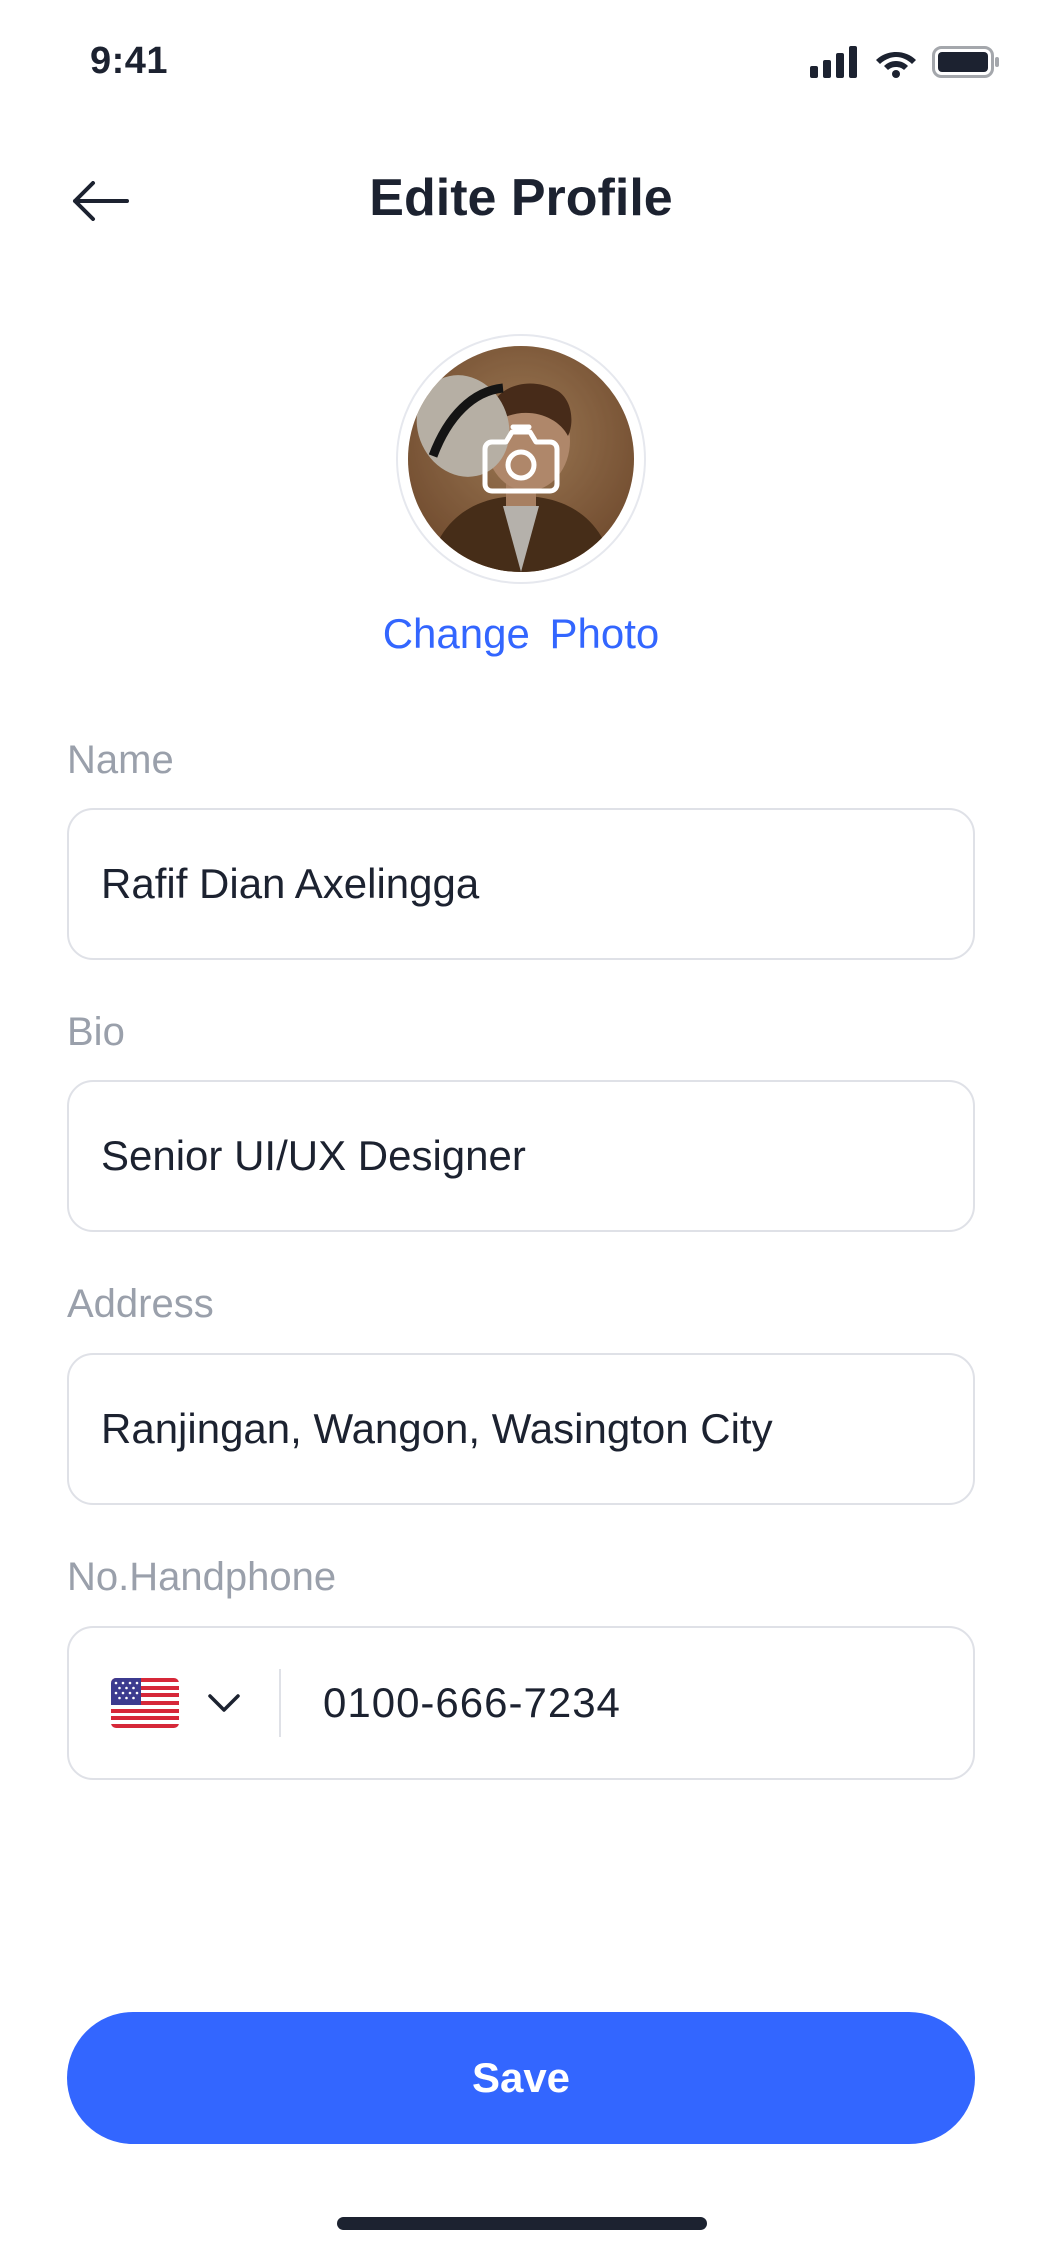 This screenshot has height=2256, width=1042. What do you see at coordinates (521, 198) in the screenshot?
I see `page-title: Edite Profile` at bounding box center [521, 198].